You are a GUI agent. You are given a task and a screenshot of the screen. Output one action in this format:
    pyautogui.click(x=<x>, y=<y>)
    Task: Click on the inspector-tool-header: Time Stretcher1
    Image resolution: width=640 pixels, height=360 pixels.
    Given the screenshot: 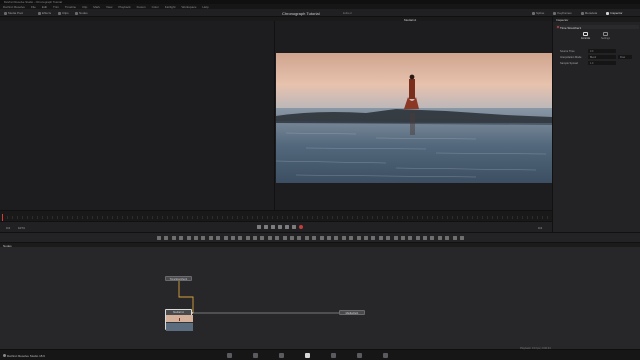 What is the action you would take?
    pyautogui.click(x=597, y=27)
    